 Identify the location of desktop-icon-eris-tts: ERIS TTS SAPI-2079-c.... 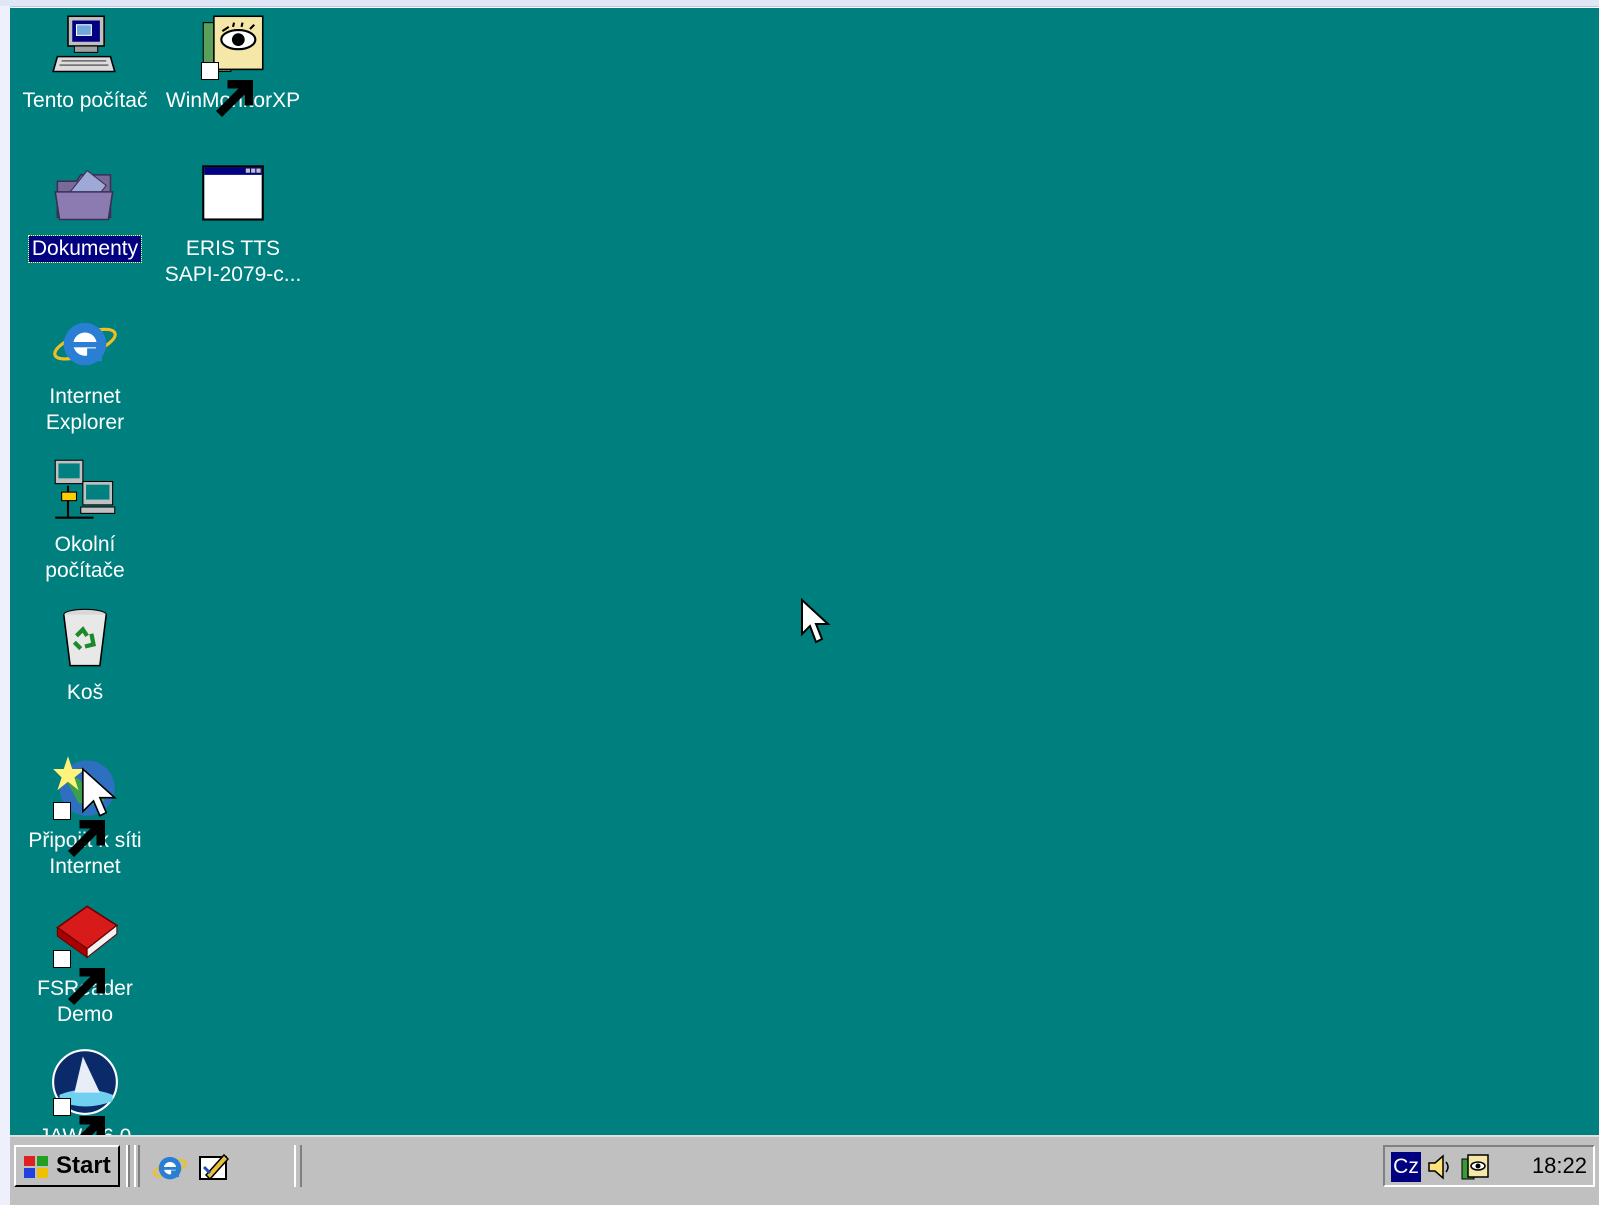
(233, 224).